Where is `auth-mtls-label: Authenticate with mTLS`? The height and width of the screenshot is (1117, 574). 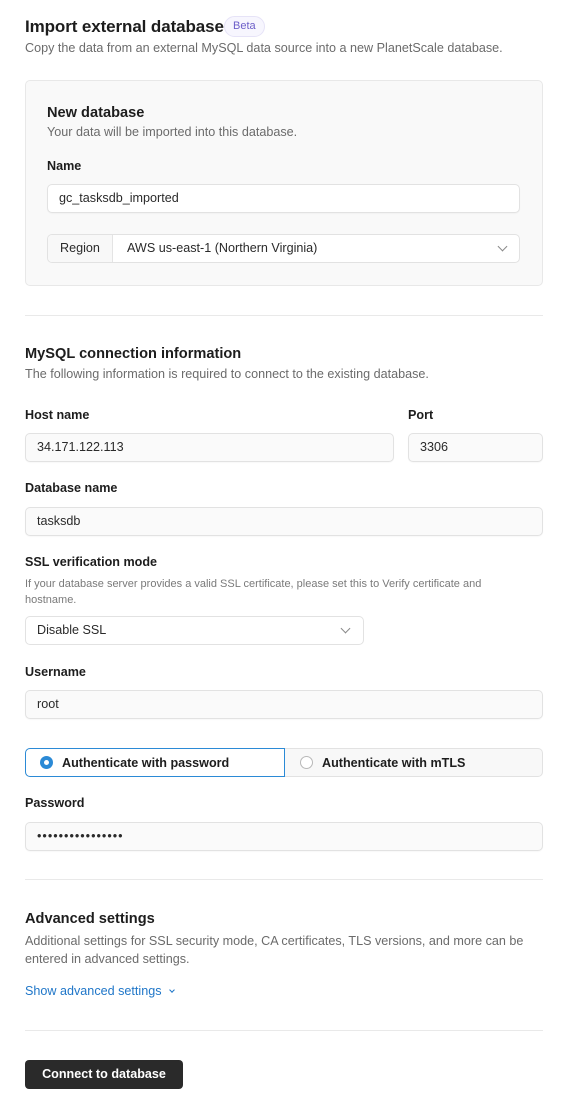 auth-mtls-label: Authenticate with mTLS is located at coordinates (394, 762).